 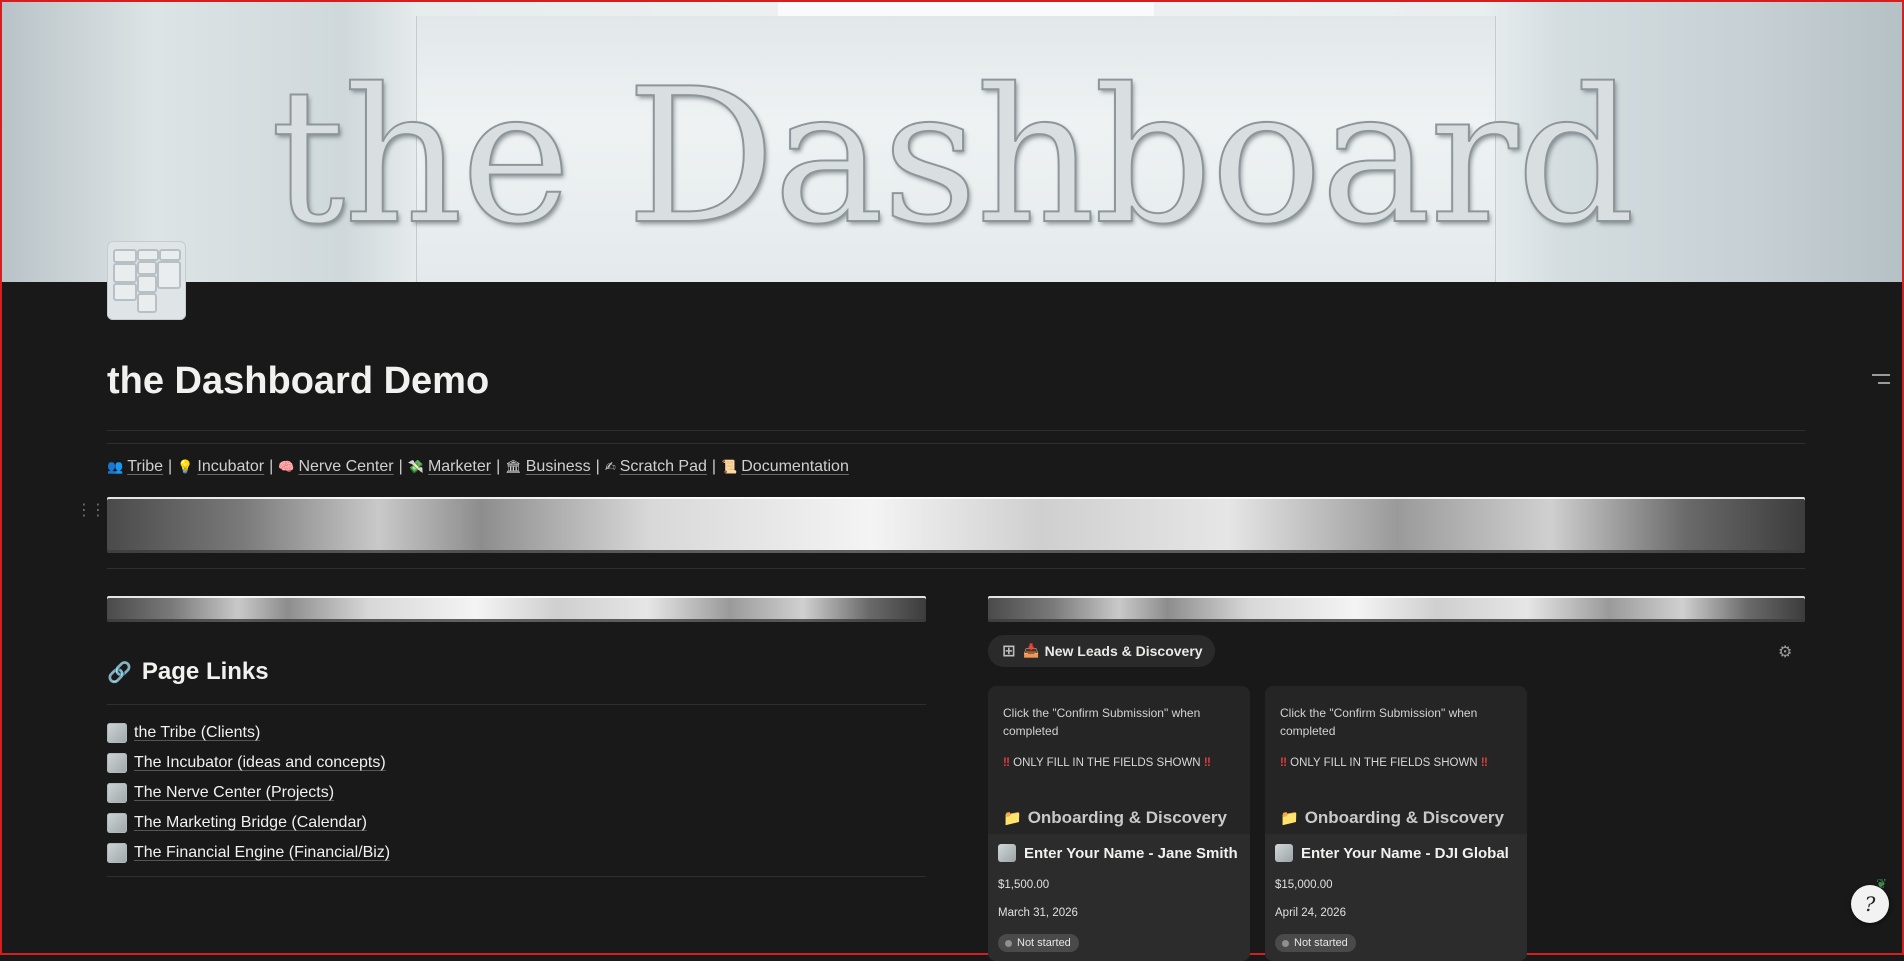 I want to click on card-title: Enter Your Name - DJI Global, so click(x=1392, y=853).